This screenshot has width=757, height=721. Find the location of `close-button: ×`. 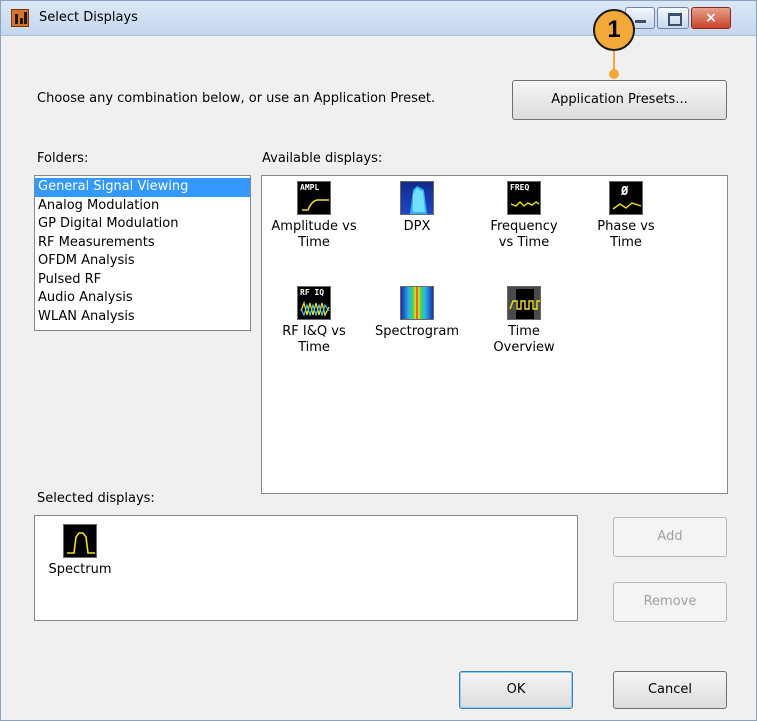

close-button: × is located at coordinates (711, 18).